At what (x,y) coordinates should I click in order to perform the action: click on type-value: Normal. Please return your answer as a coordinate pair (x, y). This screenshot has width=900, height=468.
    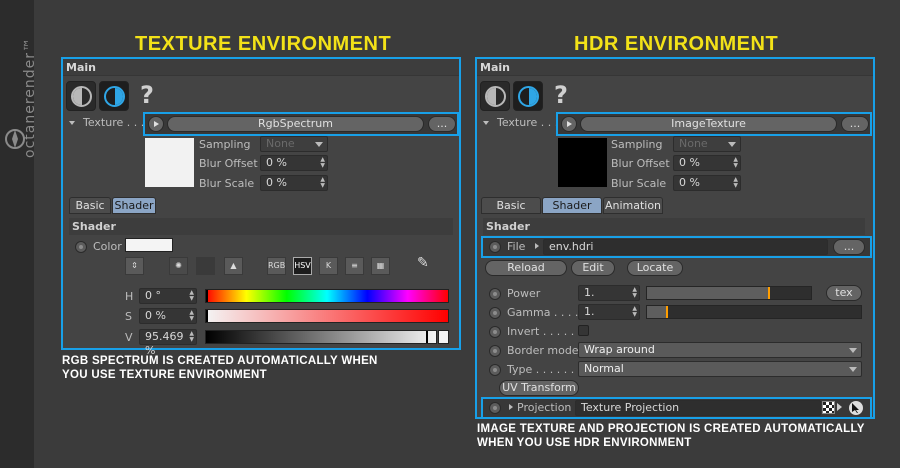
    Looking at the image, I should click on (604, 368).